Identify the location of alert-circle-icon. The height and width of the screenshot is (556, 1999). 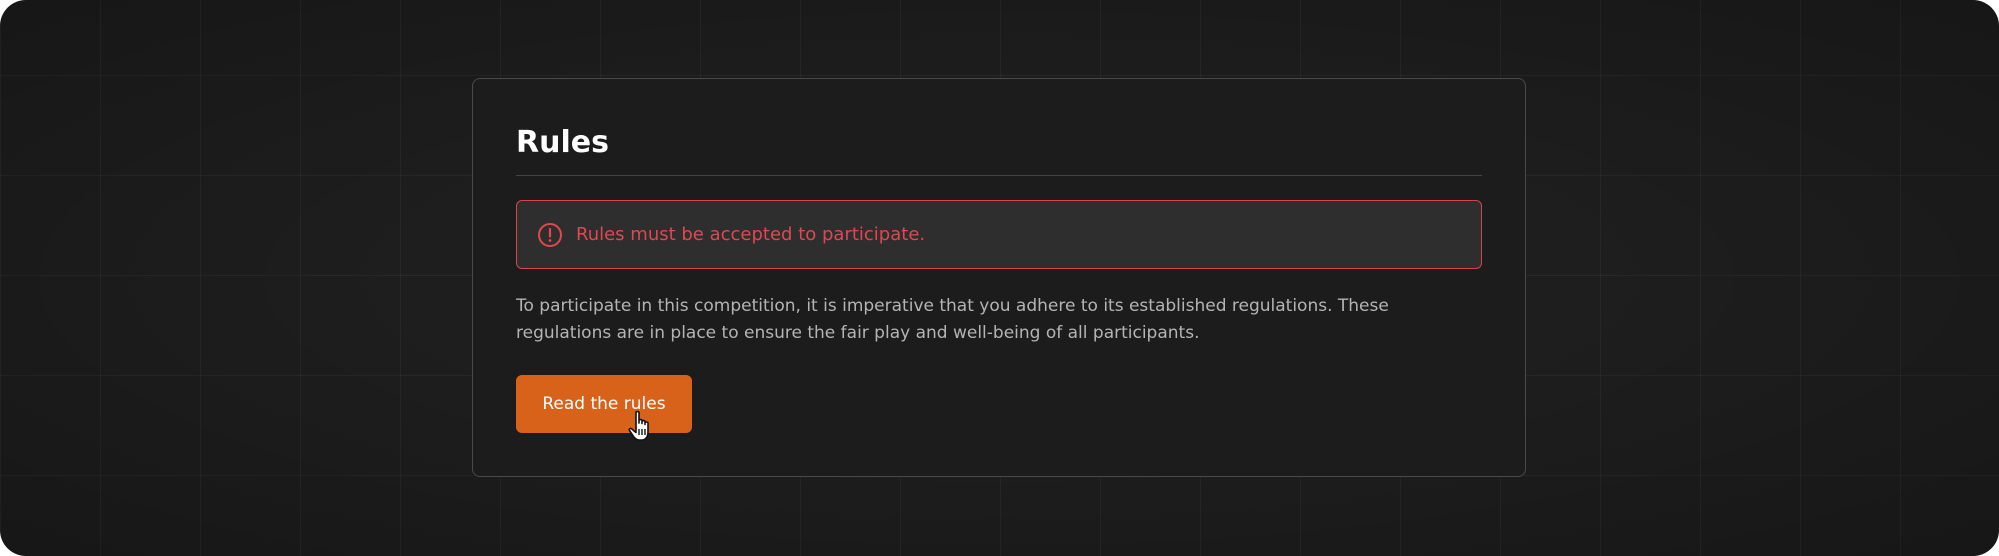
(550, 235).